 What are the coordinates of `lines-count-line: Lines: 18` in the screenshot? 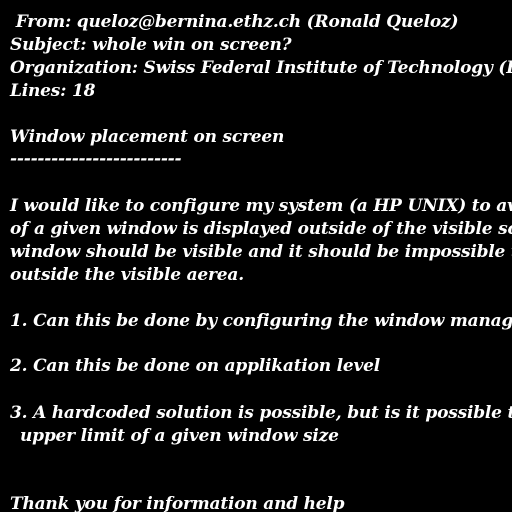 It's located at (53, 91).